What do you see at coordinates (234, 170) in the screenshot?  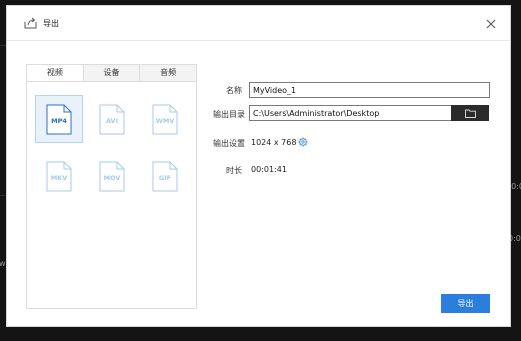 I see `duration-label: 时长` at bounding box center [234, 170].